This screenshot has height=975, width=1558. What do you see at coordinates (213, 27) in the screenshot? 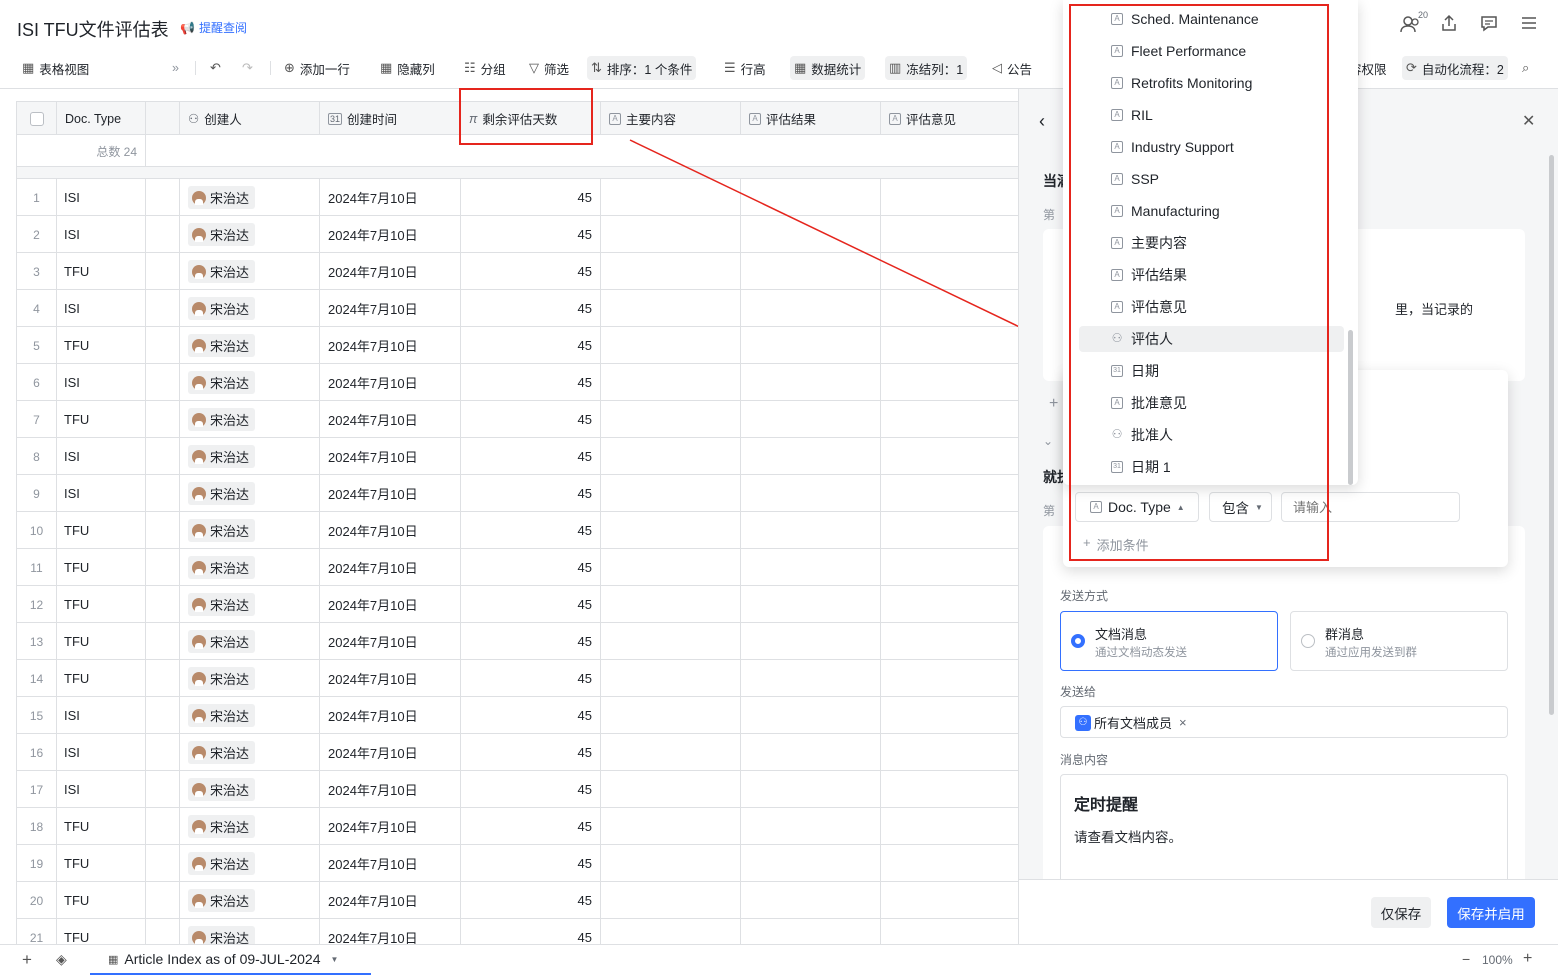
I see `remind-link: 📢 提醒查阅` at bounding box center [213, 27].